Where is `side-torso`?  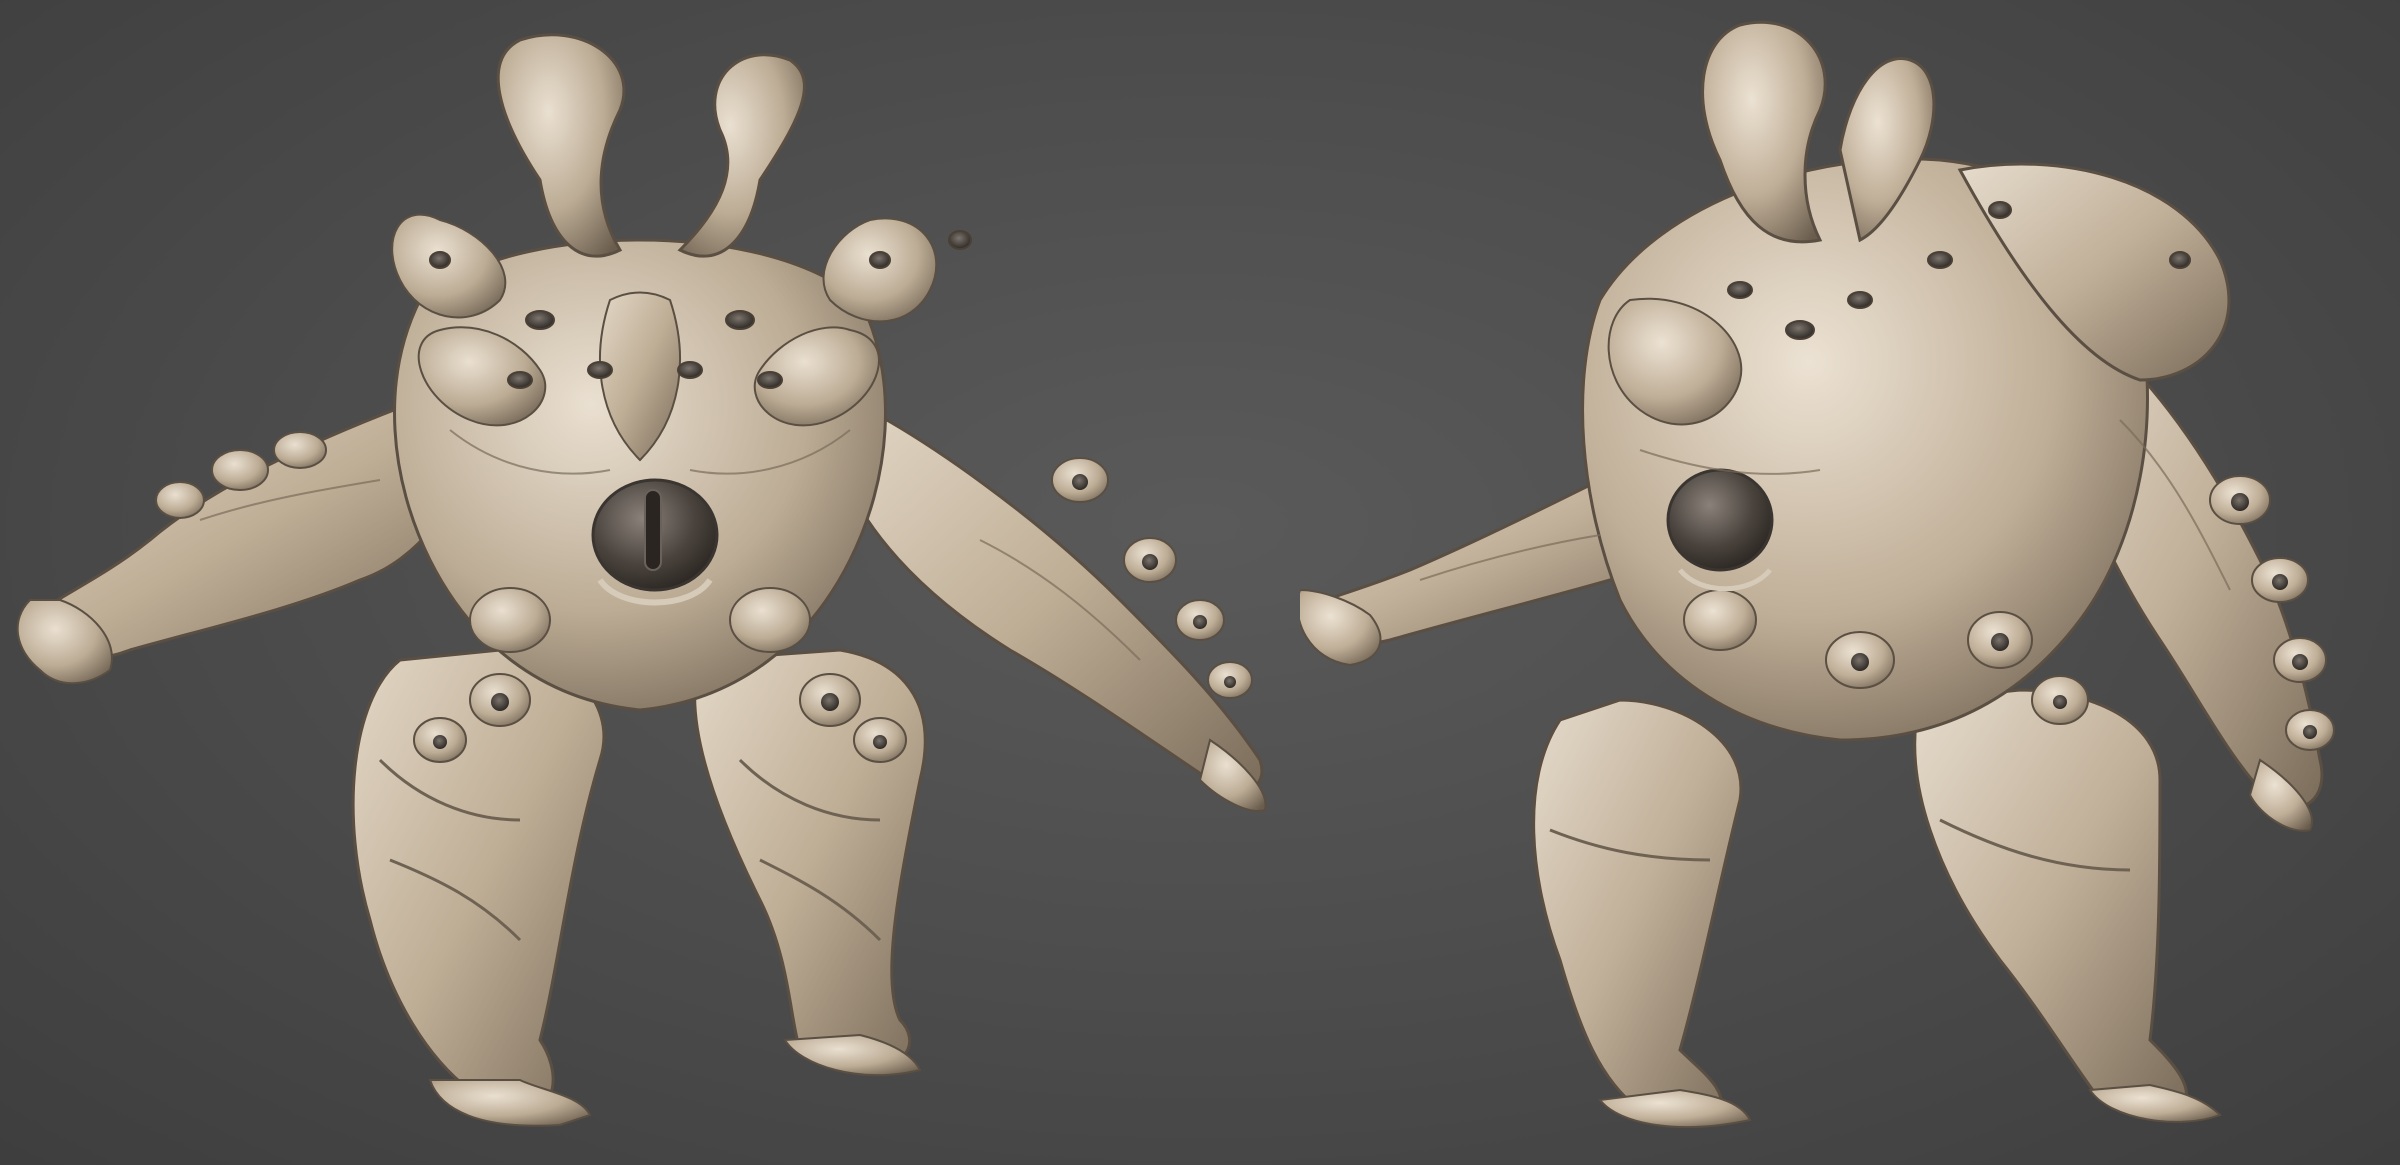 side-torso is located at coordinates (1906, 449).